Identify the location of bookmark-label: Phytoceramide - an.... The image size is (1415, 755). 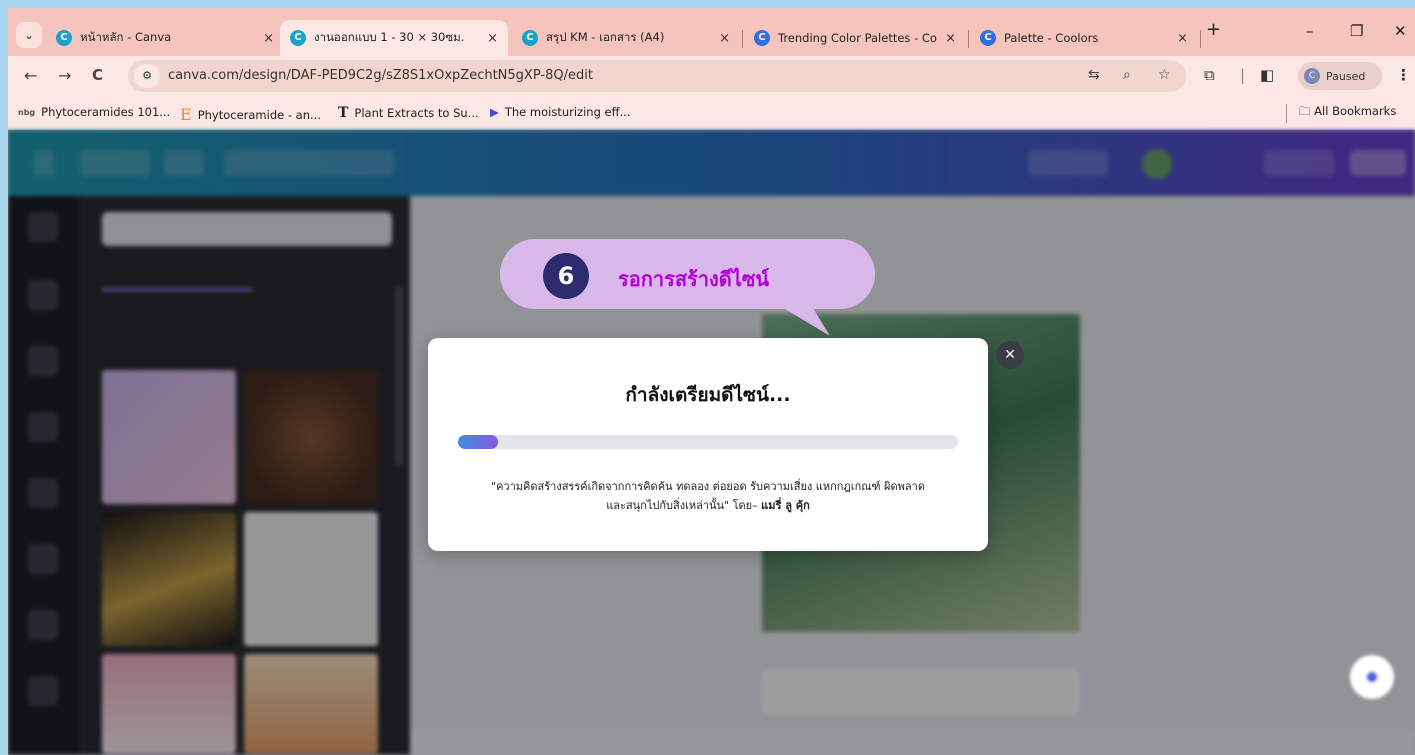
(259, 114).